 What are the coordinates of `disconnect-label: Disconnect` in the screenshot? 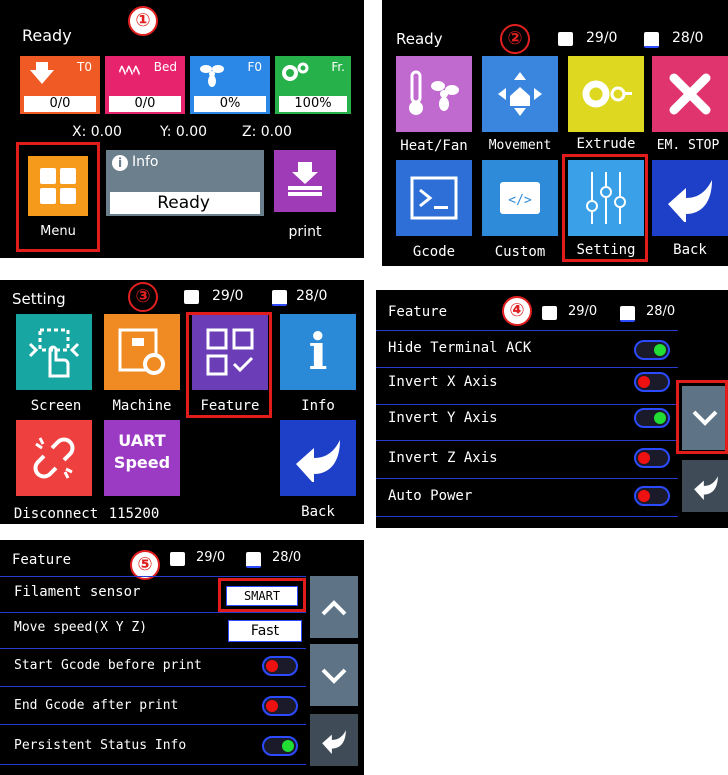 It's located at (56, 514).